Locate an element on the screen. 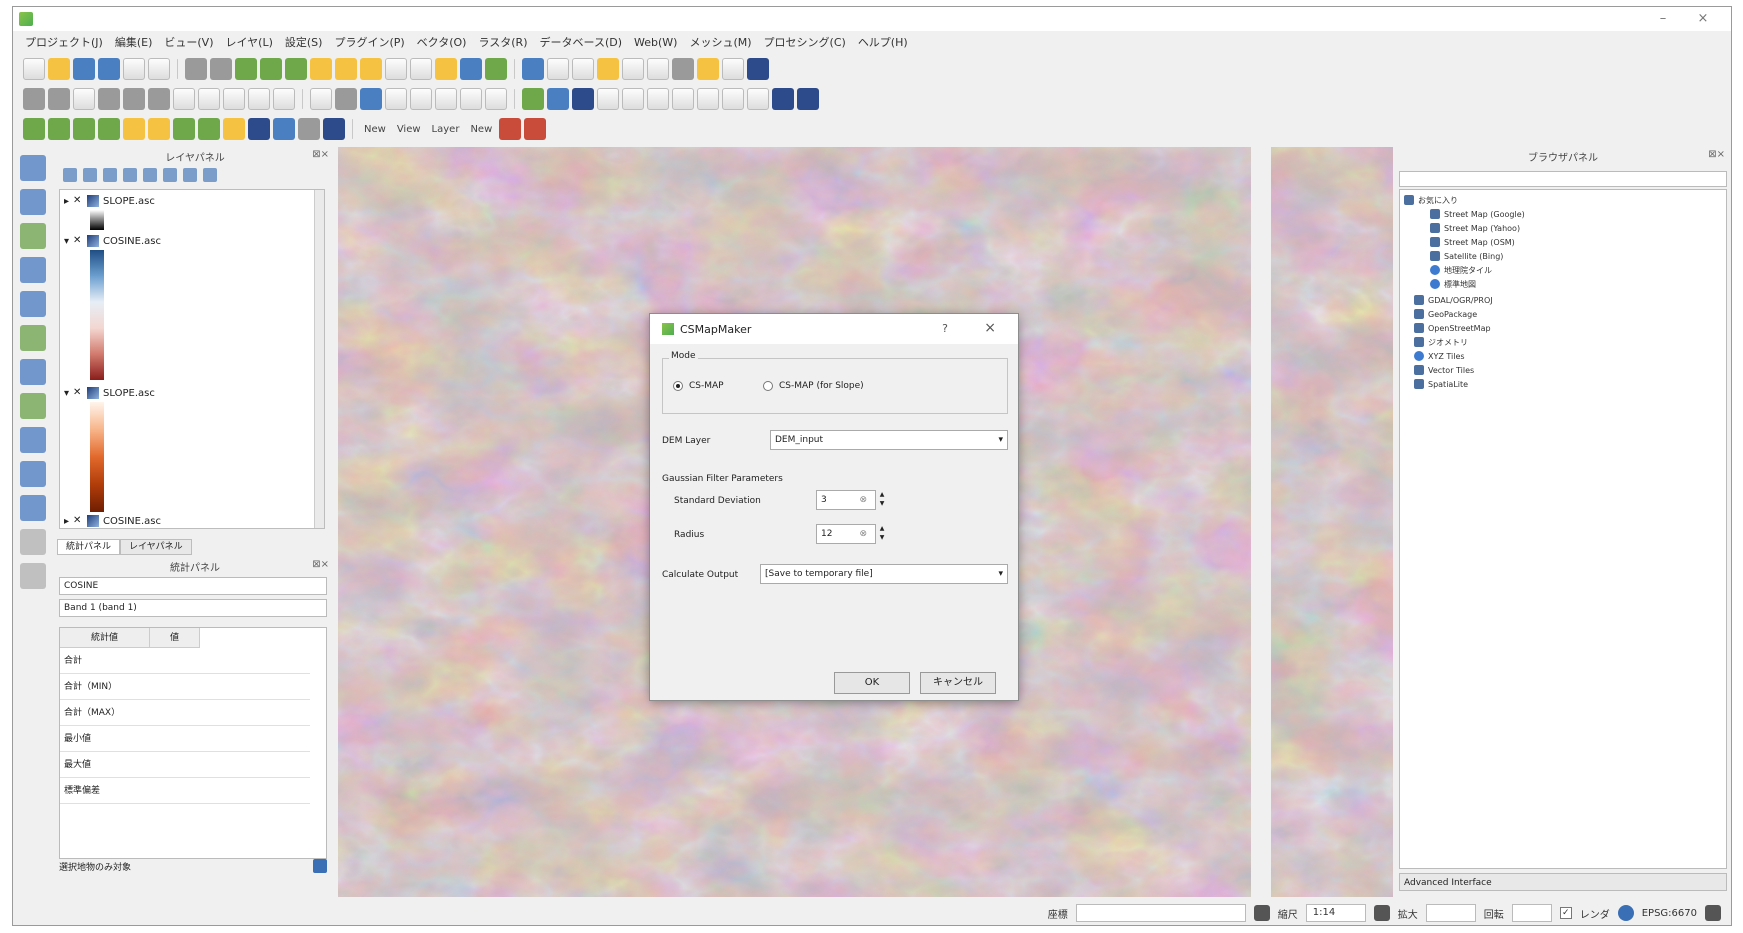 This screenshot has height=933, width=1743. tree-item: GDAL/OGR/PROJ is located at coordinates (1453, 300).